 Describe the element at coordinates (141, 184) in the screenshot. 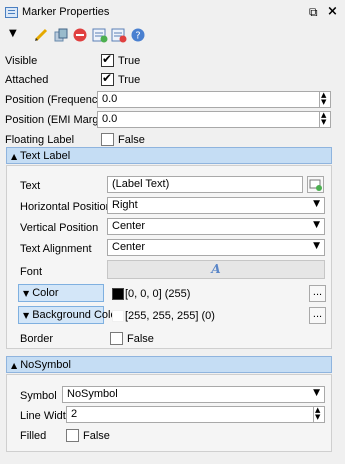

I see `label-text-value: (Label Text)` at that location.